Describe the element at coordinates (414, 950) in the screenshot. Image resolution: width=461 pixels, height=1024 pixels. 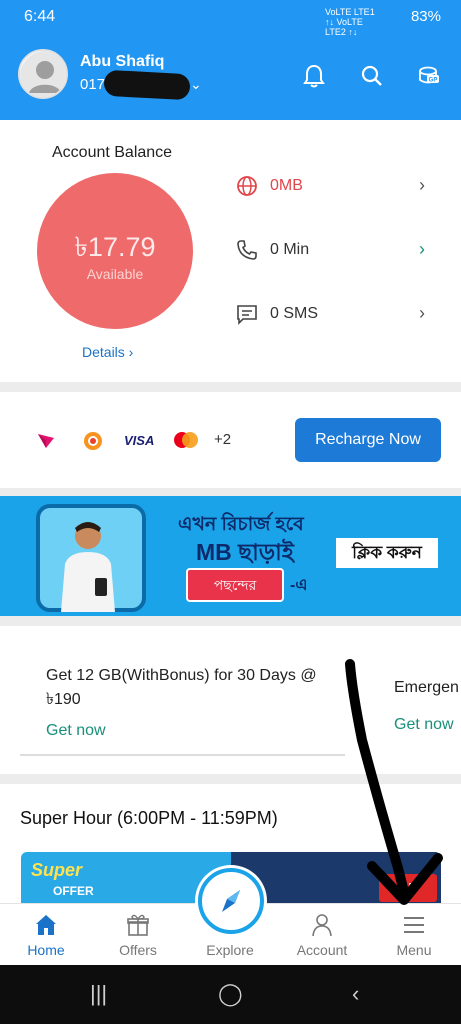
I see `nav-label: Menu` at that location.